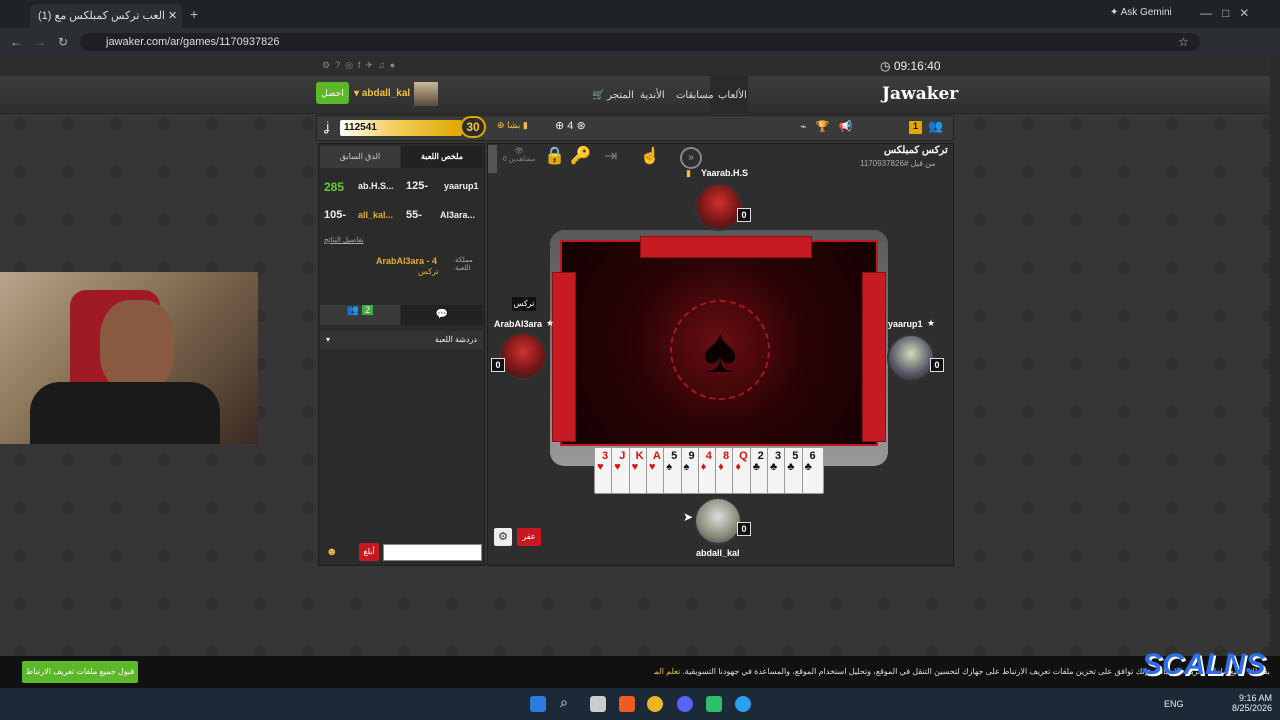  What do you see at coordinates (714, 704) in the screenshot?
I see `app-icon` at bounding box center [714, 704].